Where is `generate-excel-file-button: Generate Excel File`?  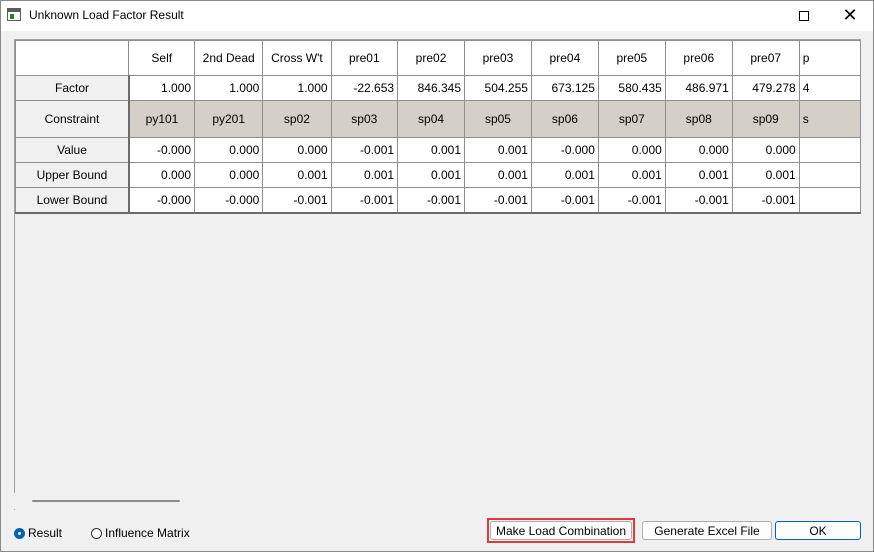
generate-excel-file-button: Generate Excel File is located at coordinates (707, 530).